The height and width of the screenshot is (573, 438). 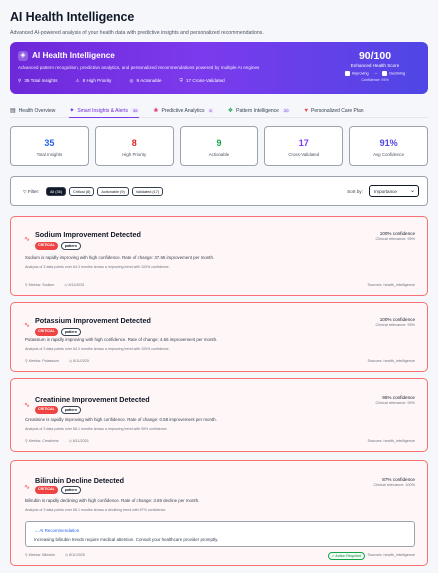 What do you see at coordinates (286, 110) in the screenshot?
I see `tab-count: 20` at bounding box center [286, 110].